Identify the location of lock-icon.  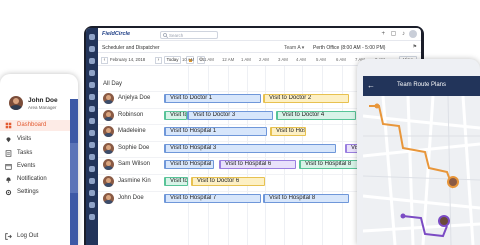
(92, 217).